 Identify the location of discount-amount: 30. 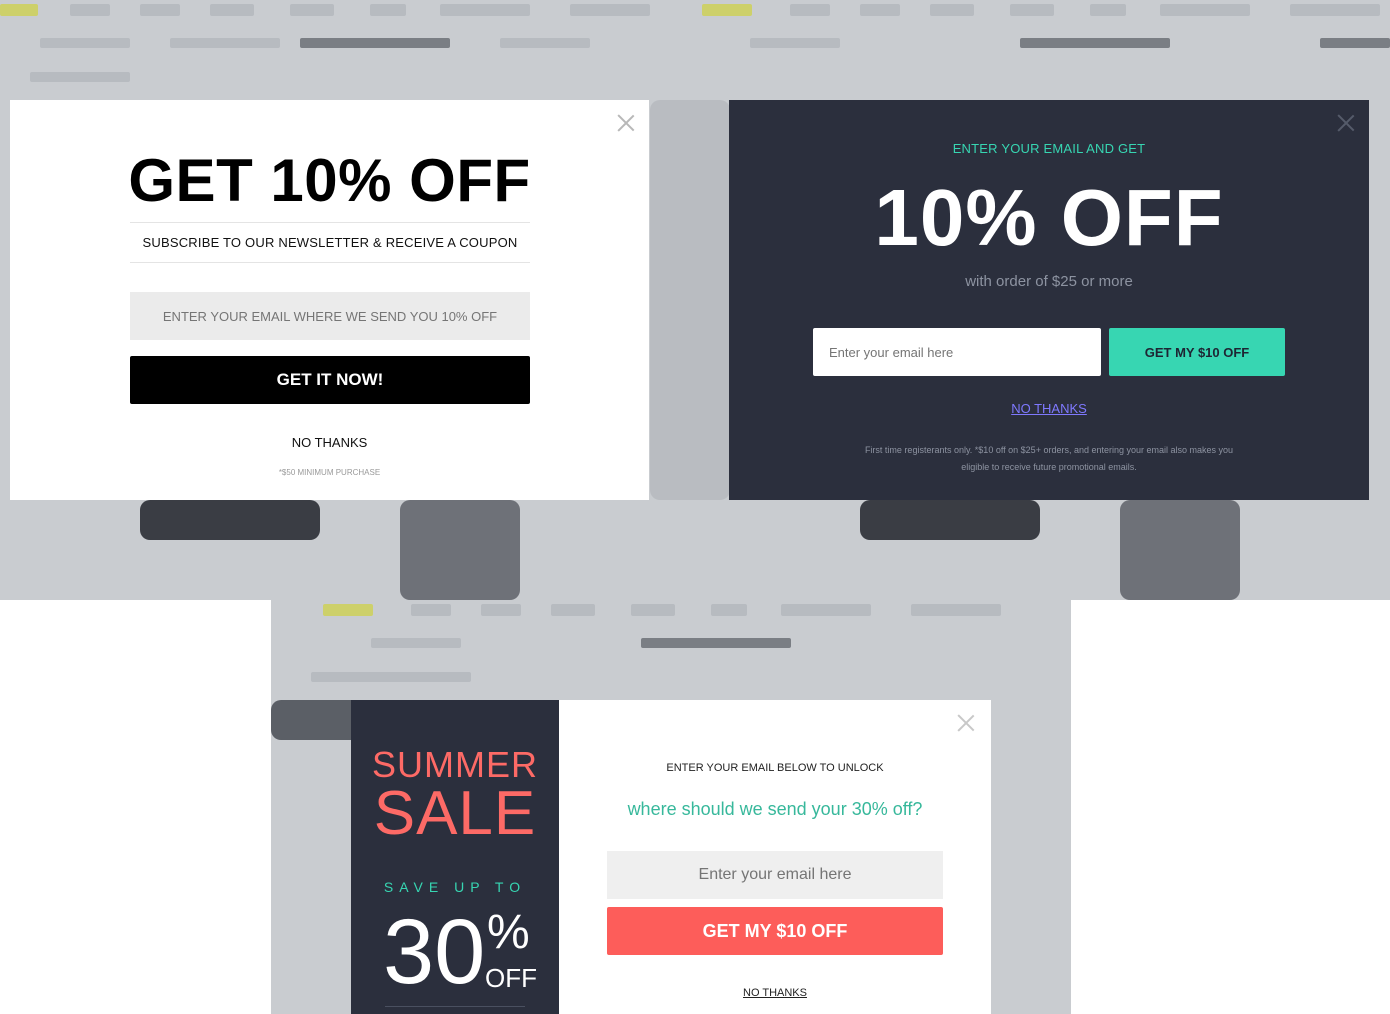
(434, 952).